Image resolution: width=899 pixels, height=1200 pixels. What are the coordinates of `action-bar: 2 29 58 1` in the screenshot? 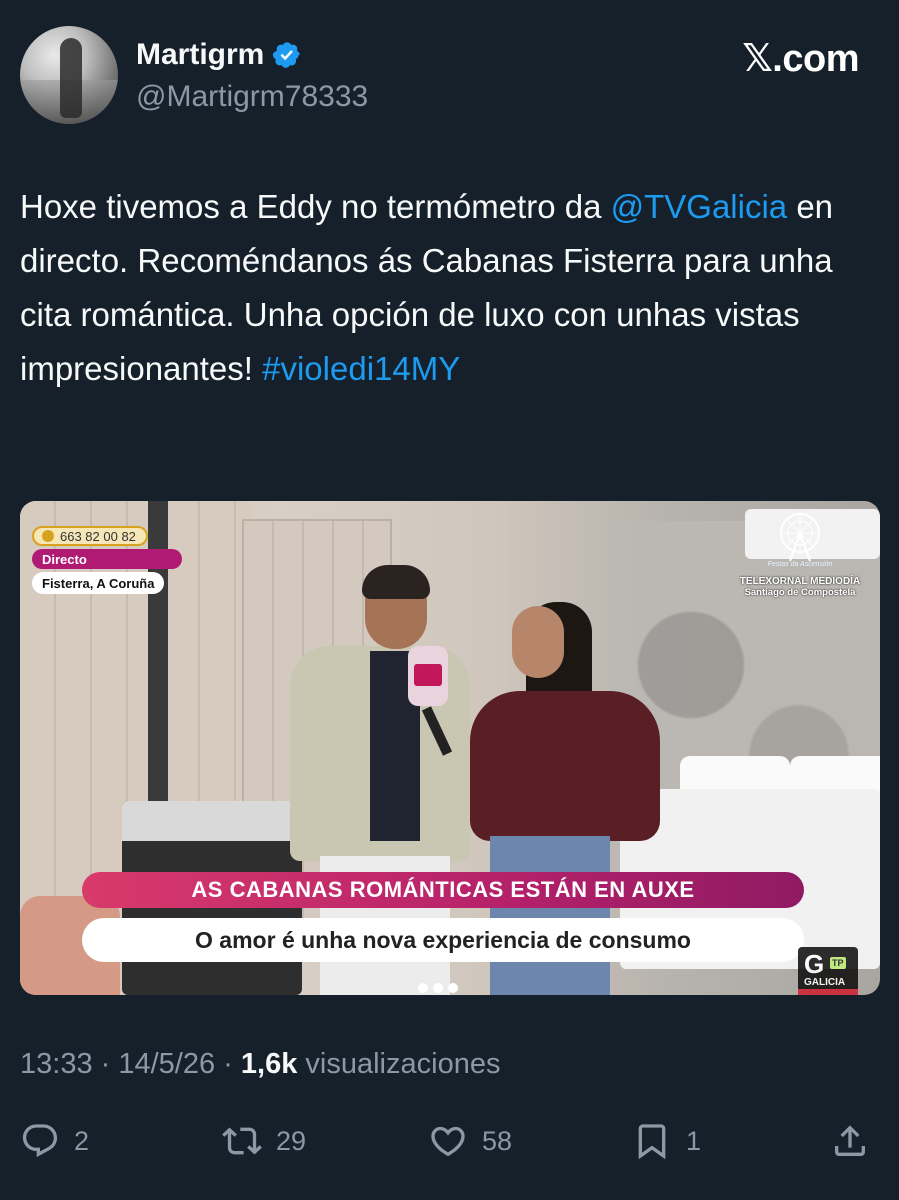 It's located at (450, 1141).